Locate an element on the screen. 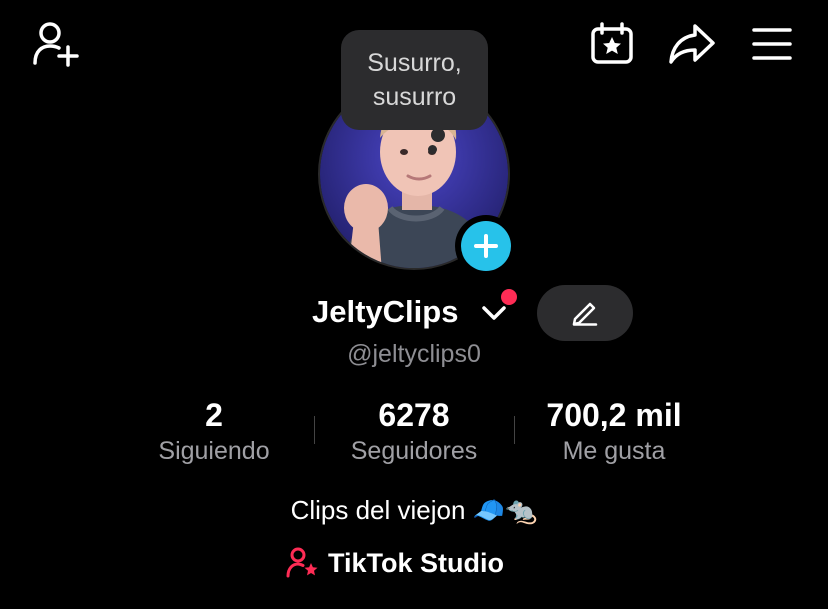  share-icon is located at coordinates (692, 44).